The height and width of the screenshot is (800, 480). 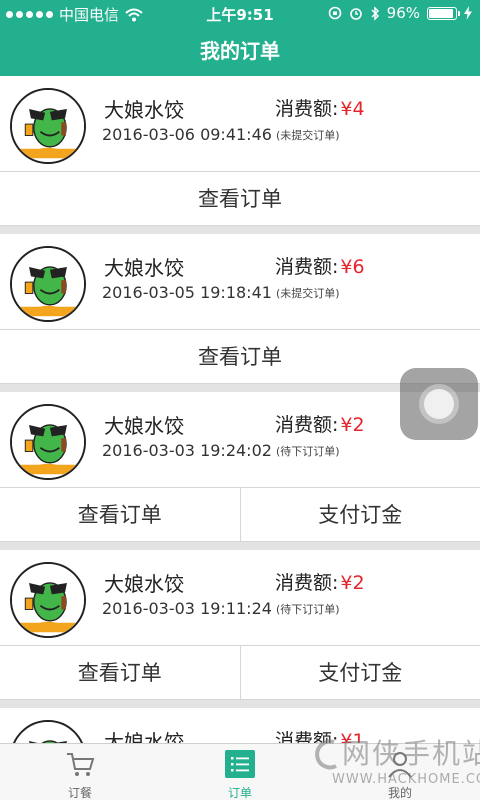 What do you see at coordinates (240, 123) in the screenshot?
I see `order-info: 大娘水饺 2016-03-06 09:41:46 消费额: ¥4 (未提交订单)` at bounding box center [240, 123].